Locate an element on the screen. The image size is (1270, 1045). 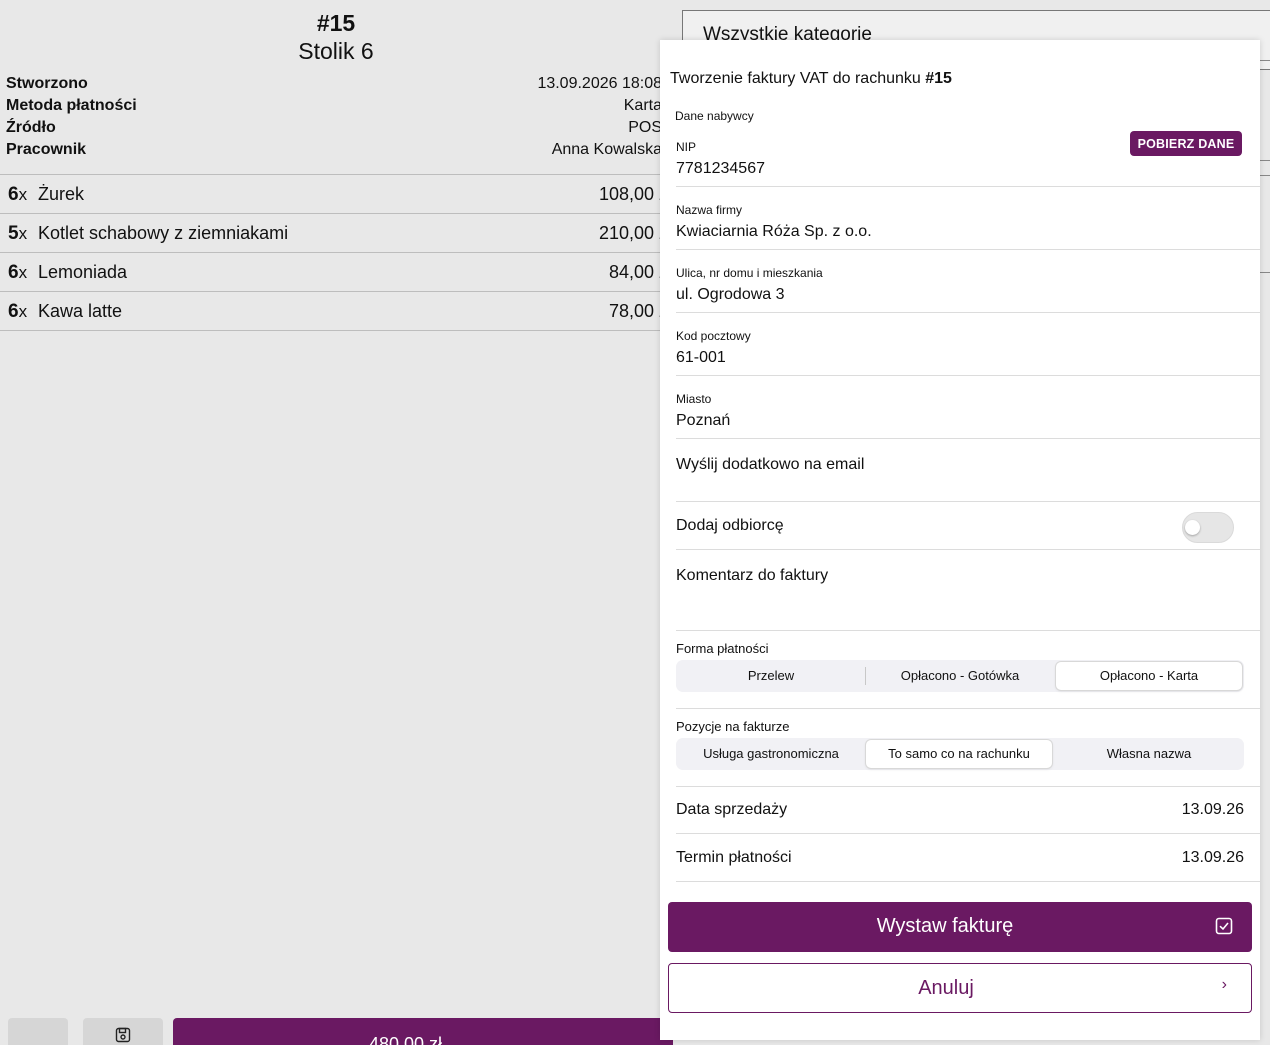
meta-key: Pracownik is located at coordinates (46, 149).